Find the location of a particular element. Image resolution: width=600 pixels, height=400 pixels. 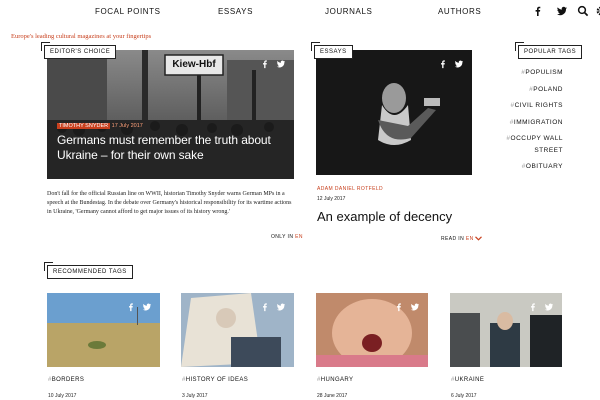

settings-icon is located at coordinates (597, 11).